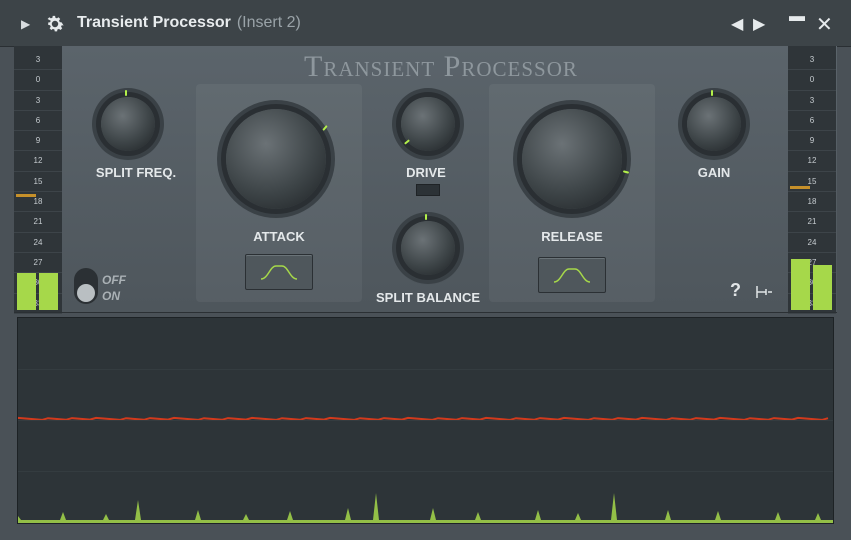 The height and width of the screenshot is (540, 851). Describe the element at coordinates (277, 159) in the screenshot. I see `attack-knob` at that location.